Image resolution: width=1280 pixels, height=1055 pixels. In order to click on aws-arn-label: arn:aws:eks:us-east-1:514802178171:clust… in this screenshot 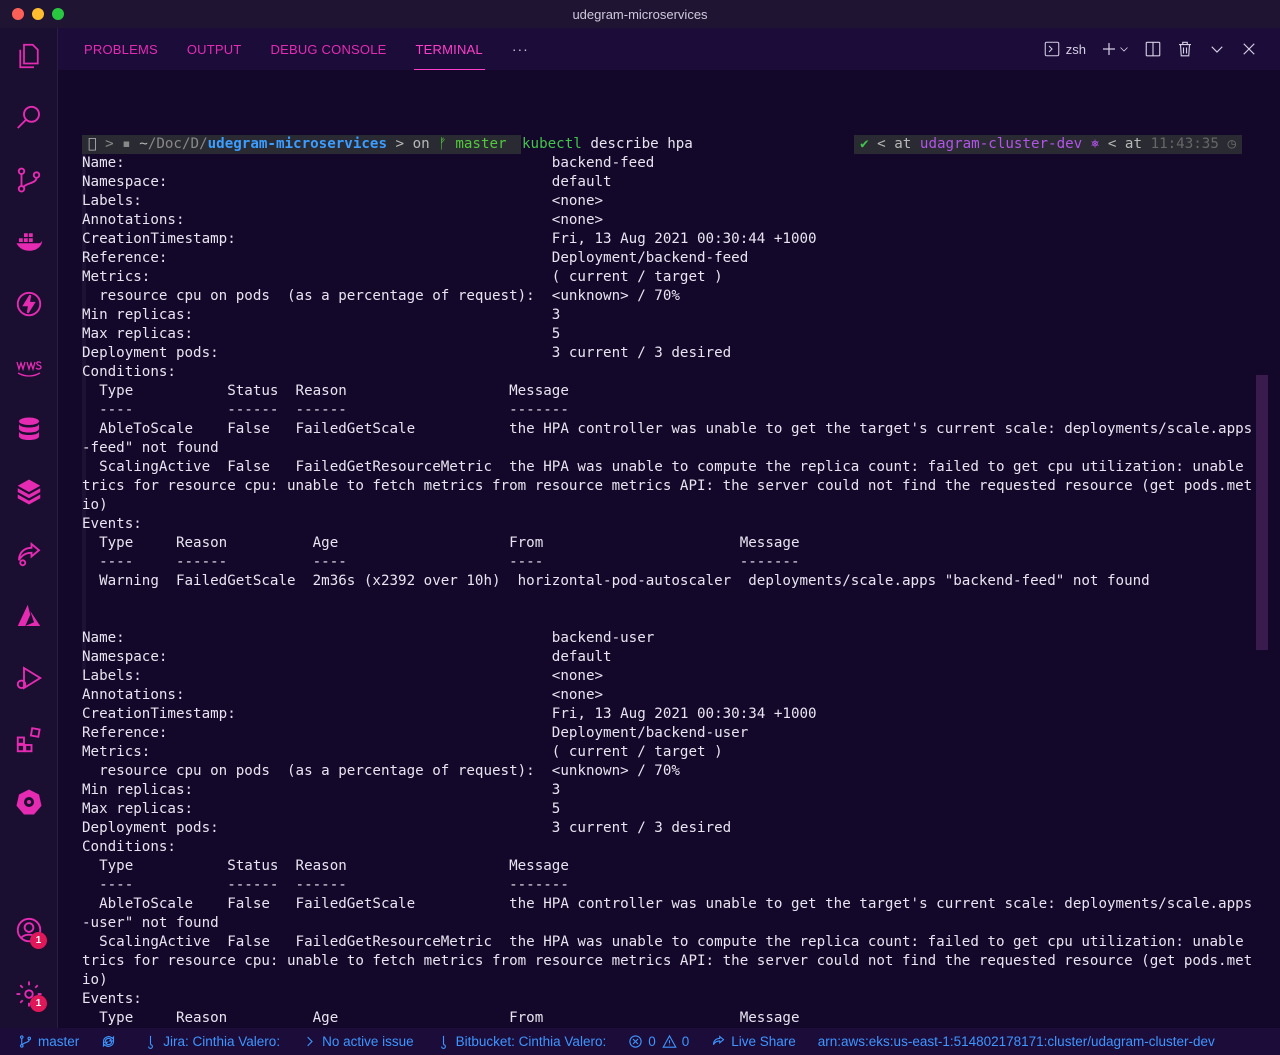, I will do `click(1016, 1041)`.